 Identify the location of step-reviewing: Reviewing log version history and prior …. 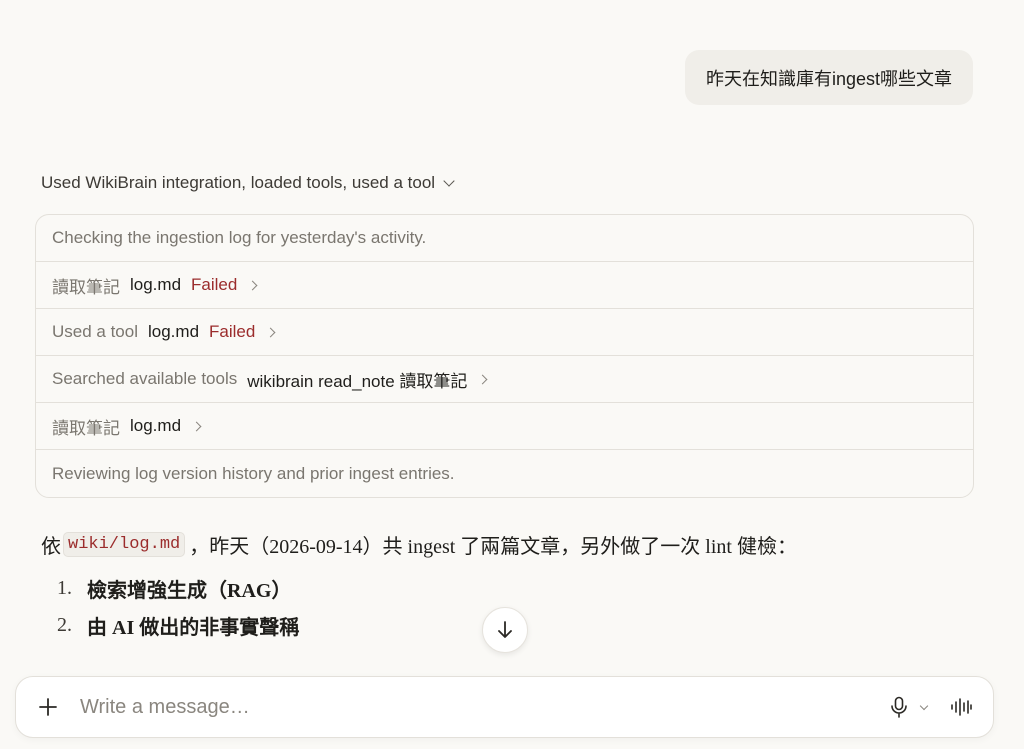
(504, 473).